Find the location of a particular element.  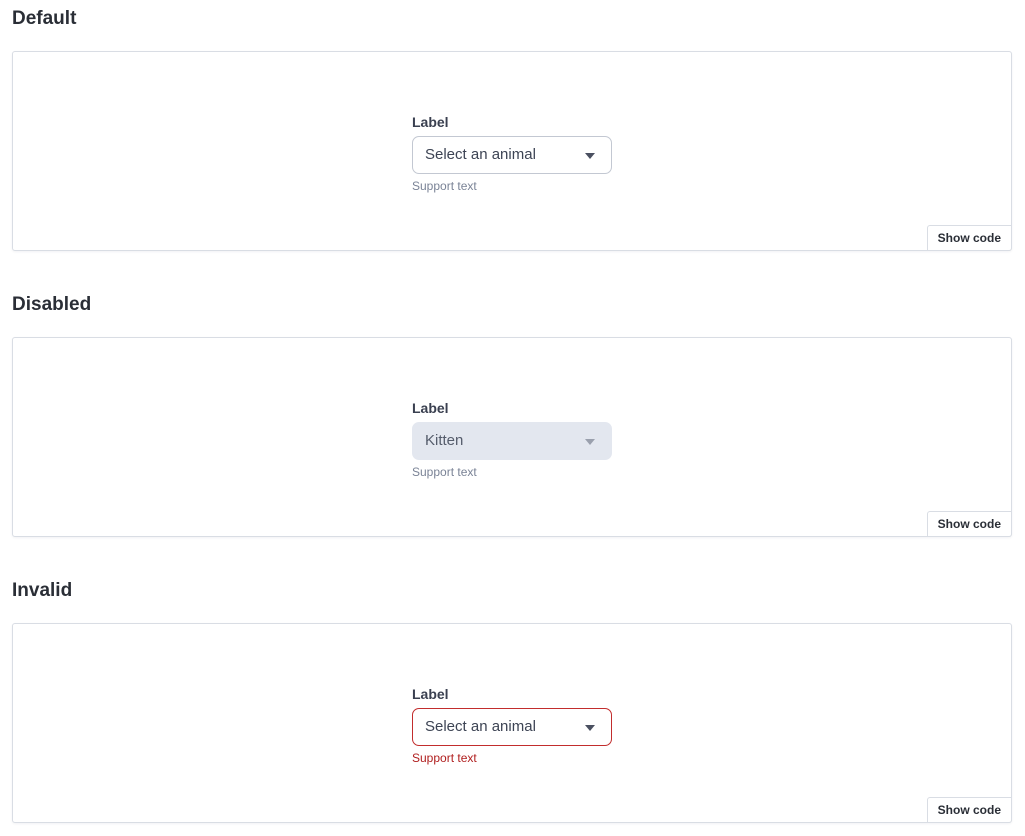

animal-select-invalid: Select an animal is located at coordinates (512, 727).